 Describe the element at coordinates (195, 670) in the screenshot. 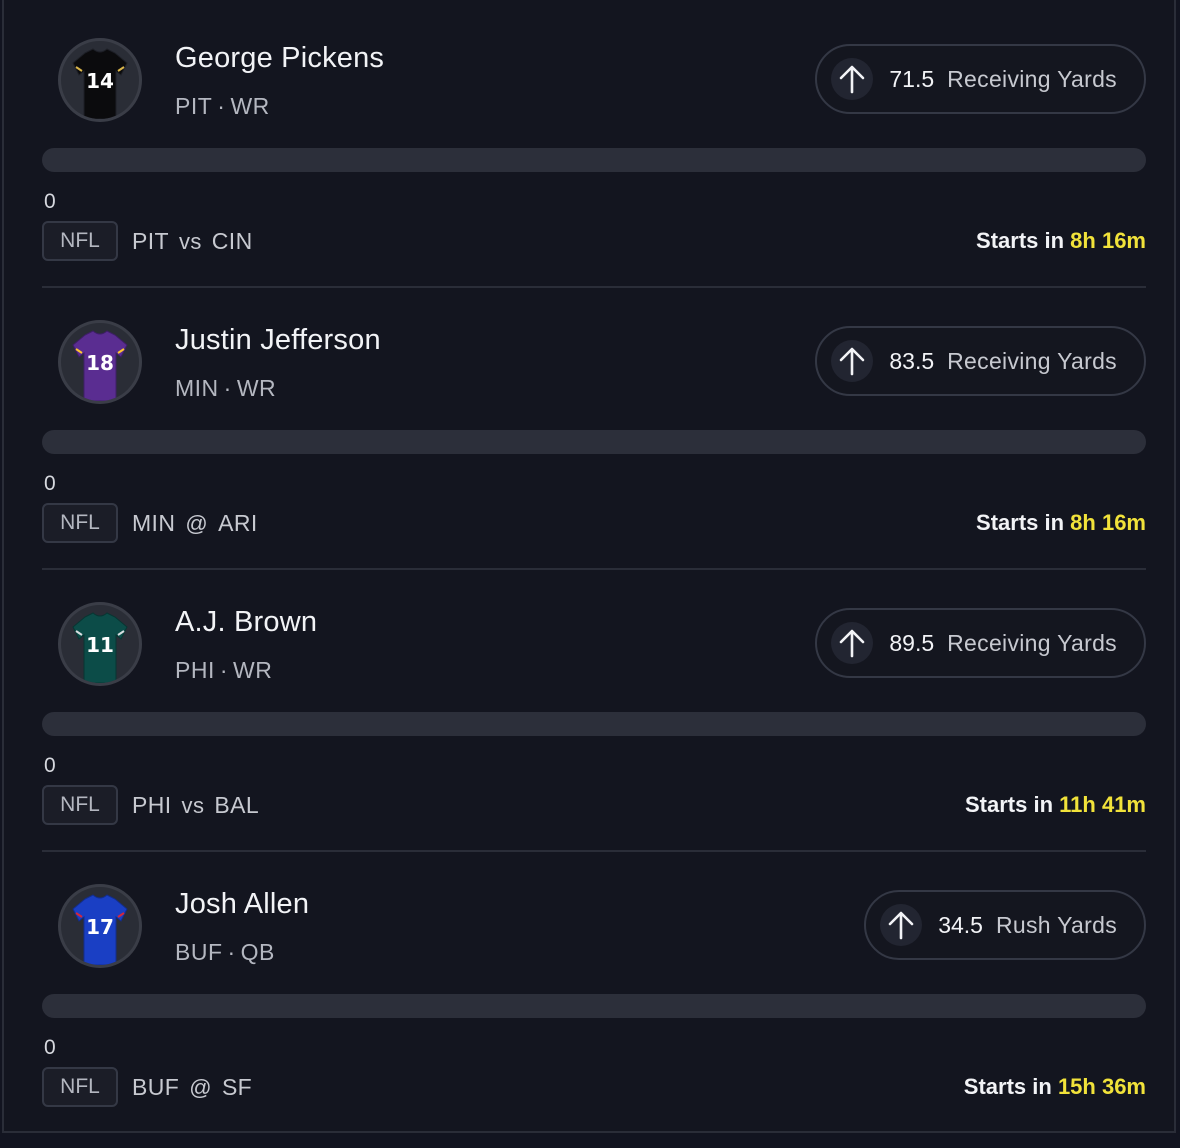

I see `team-abbr: PHI` at that location.